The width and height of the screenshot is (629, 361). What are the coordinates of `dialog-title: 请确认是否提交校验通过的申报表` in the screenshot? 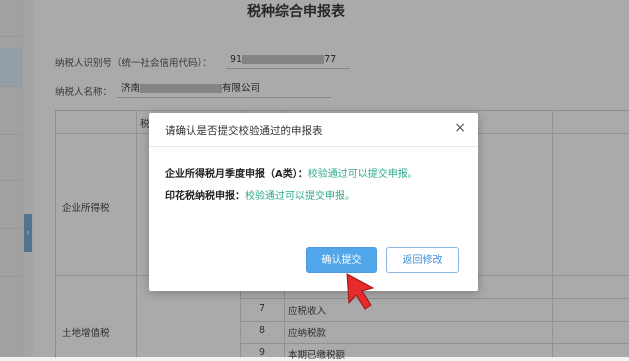 It's located at (244, 131).